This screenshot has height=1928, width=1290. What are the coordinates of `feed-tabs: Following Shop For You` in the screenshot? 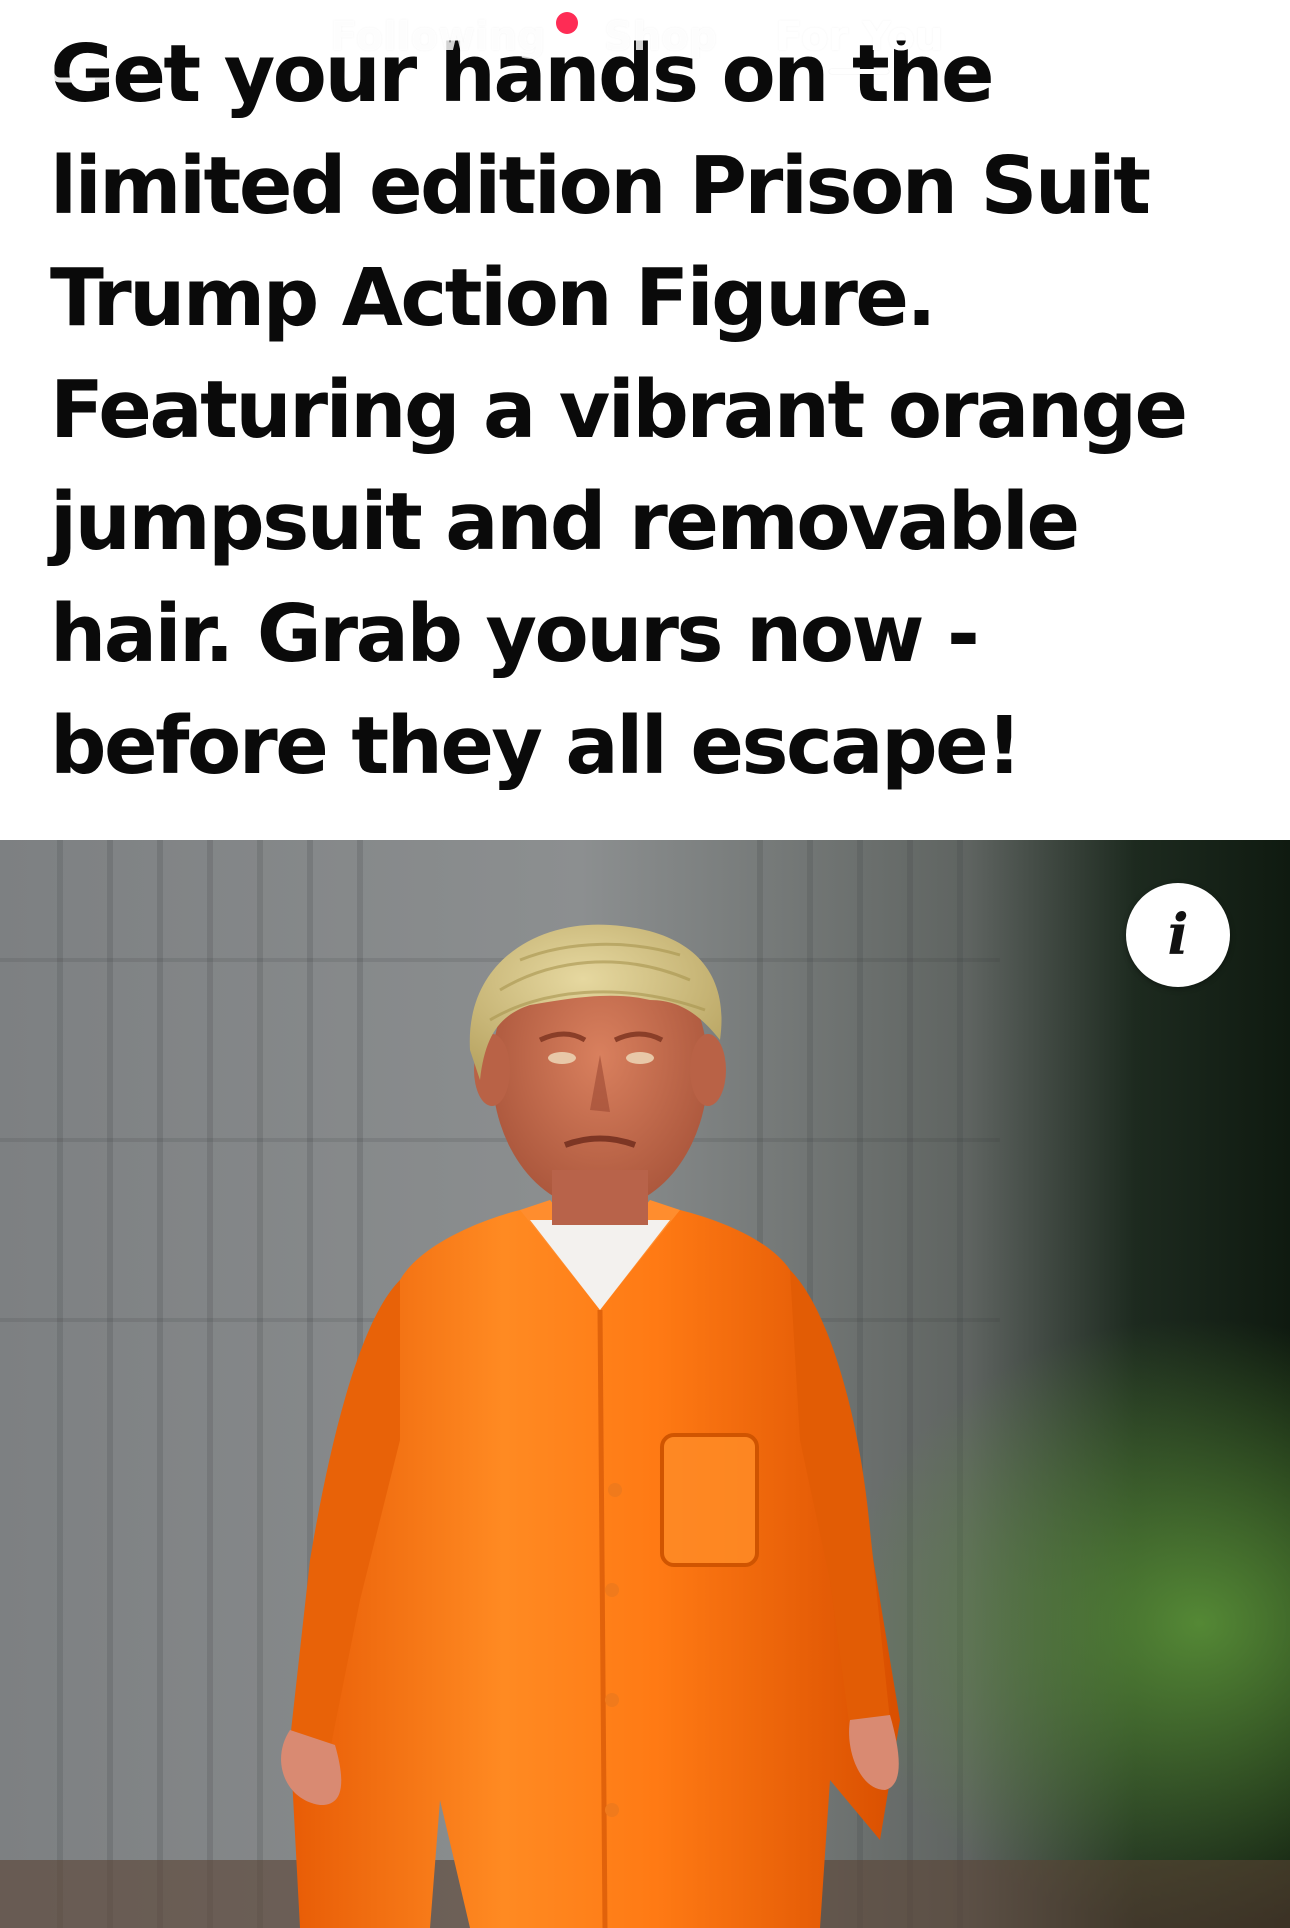 It's located at (636, 44).